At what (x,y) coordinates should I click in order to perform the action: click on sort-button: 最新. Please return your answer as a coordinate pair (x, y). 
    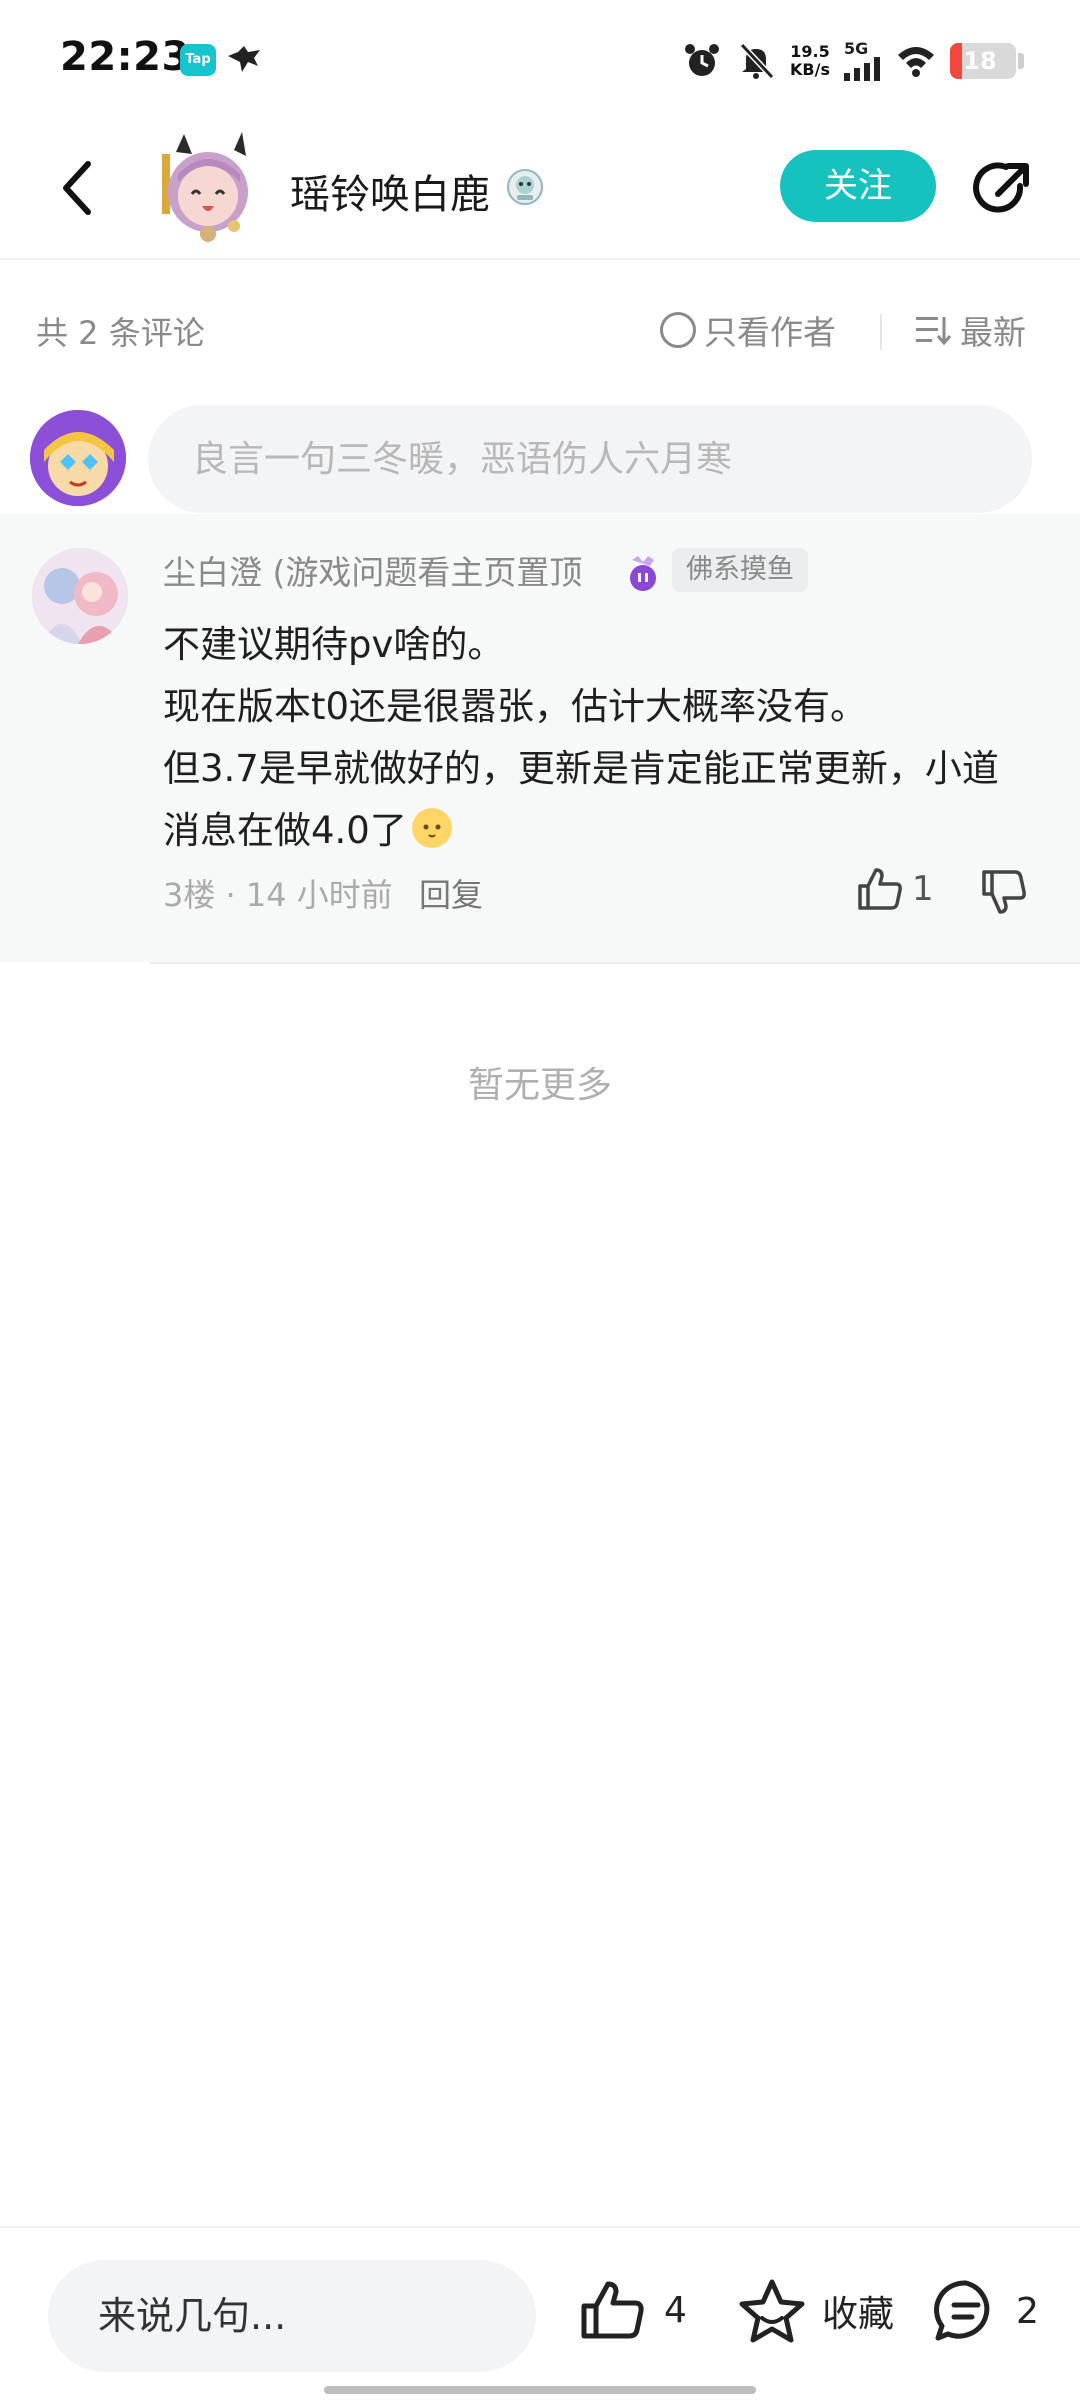
    Looking at the image, I should click on (970, 330).